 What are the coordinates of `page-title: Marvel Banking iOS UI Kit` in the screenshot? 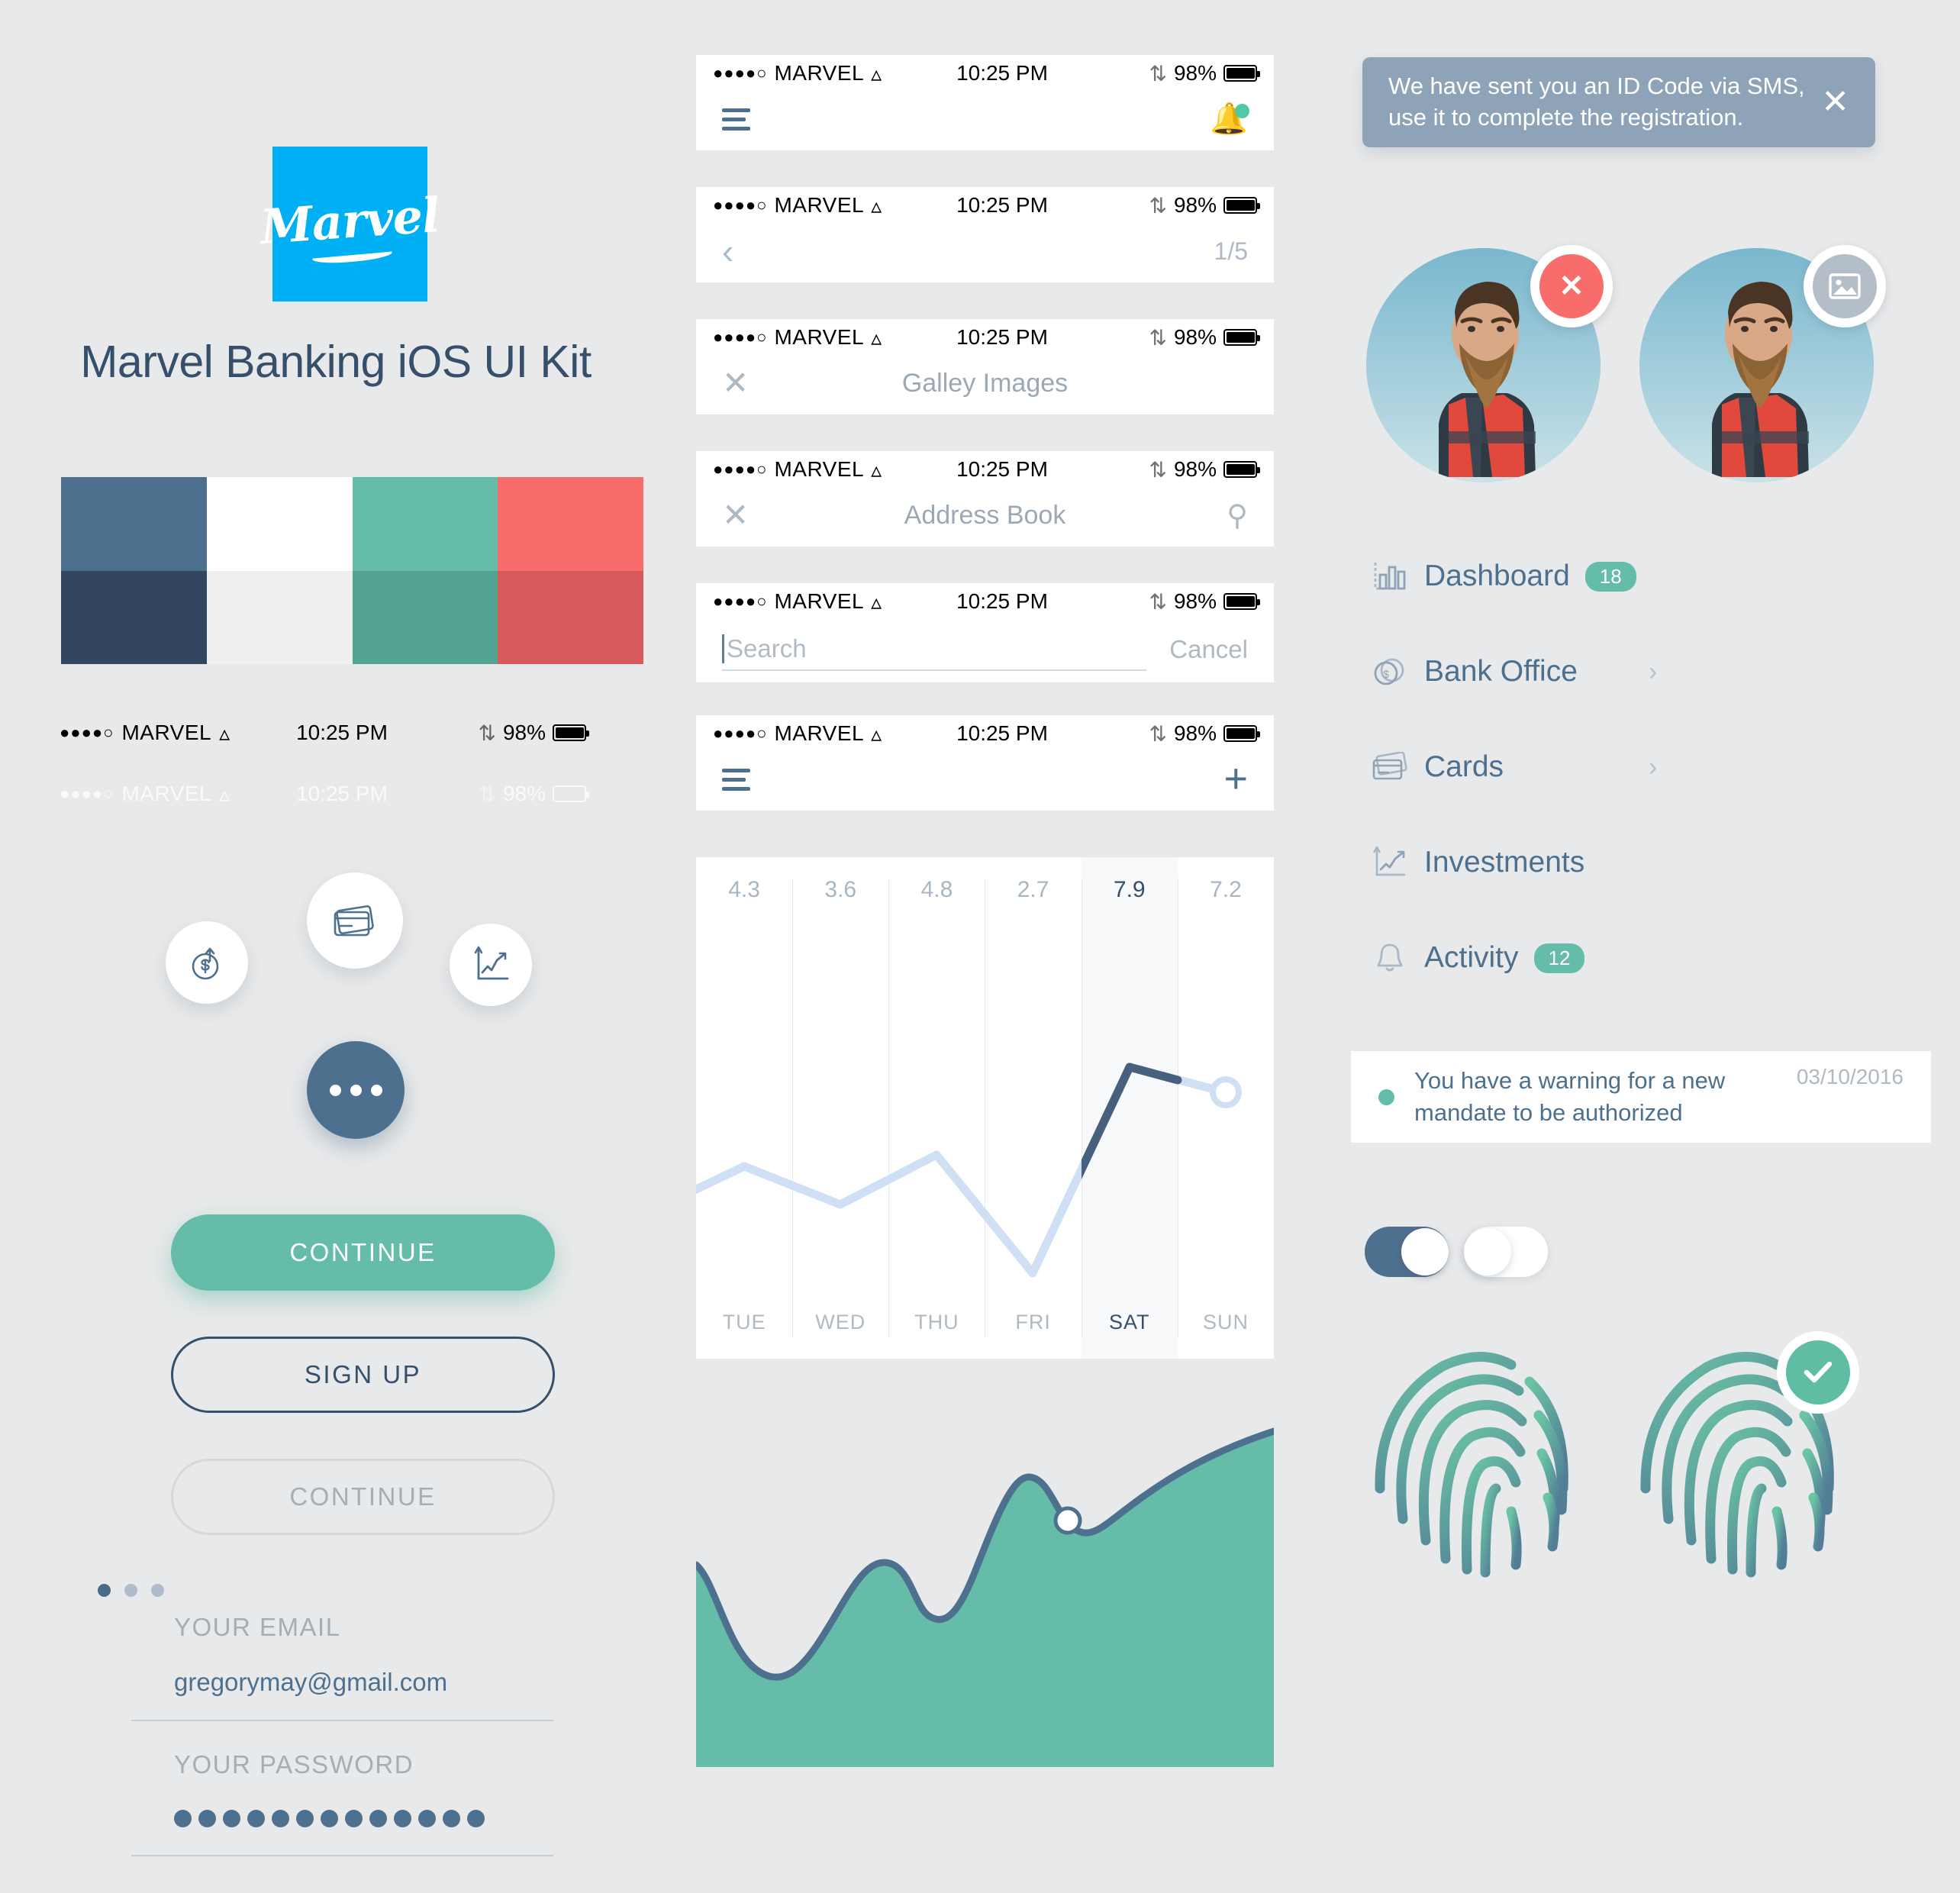 It's located at (336, 362).